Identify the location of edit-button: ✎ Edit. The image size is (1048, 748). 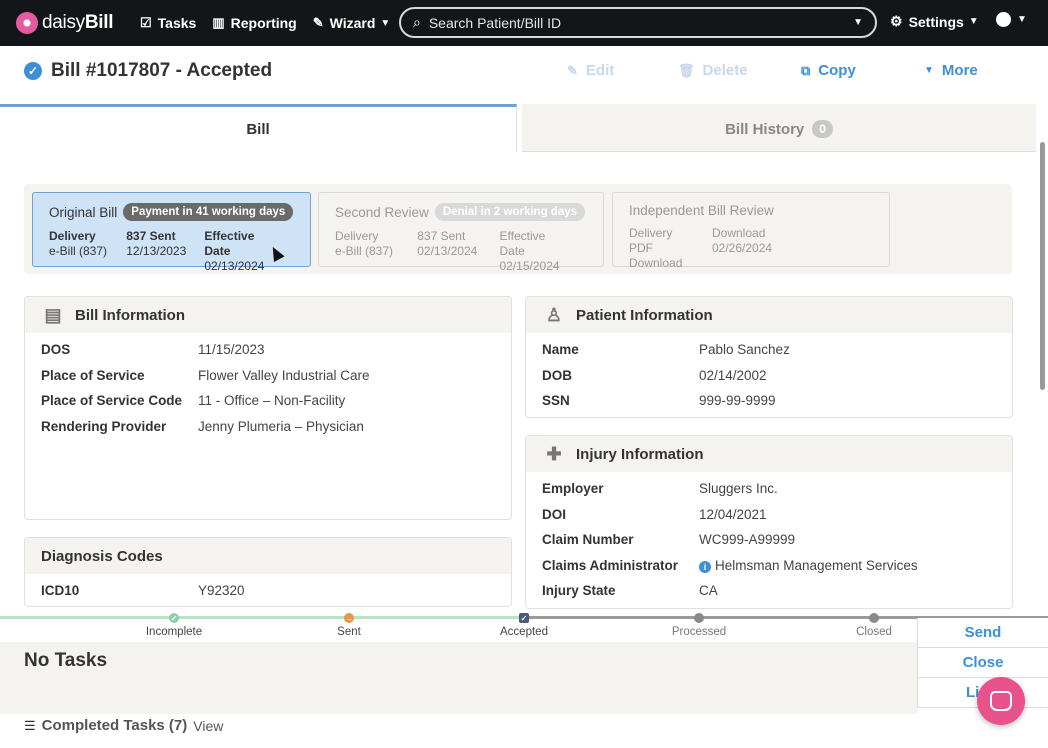
(590, 70).